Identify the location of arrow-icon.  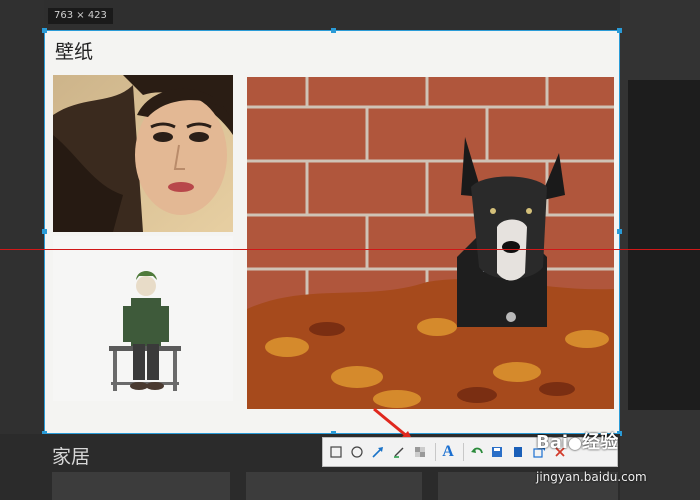
(378, 452).